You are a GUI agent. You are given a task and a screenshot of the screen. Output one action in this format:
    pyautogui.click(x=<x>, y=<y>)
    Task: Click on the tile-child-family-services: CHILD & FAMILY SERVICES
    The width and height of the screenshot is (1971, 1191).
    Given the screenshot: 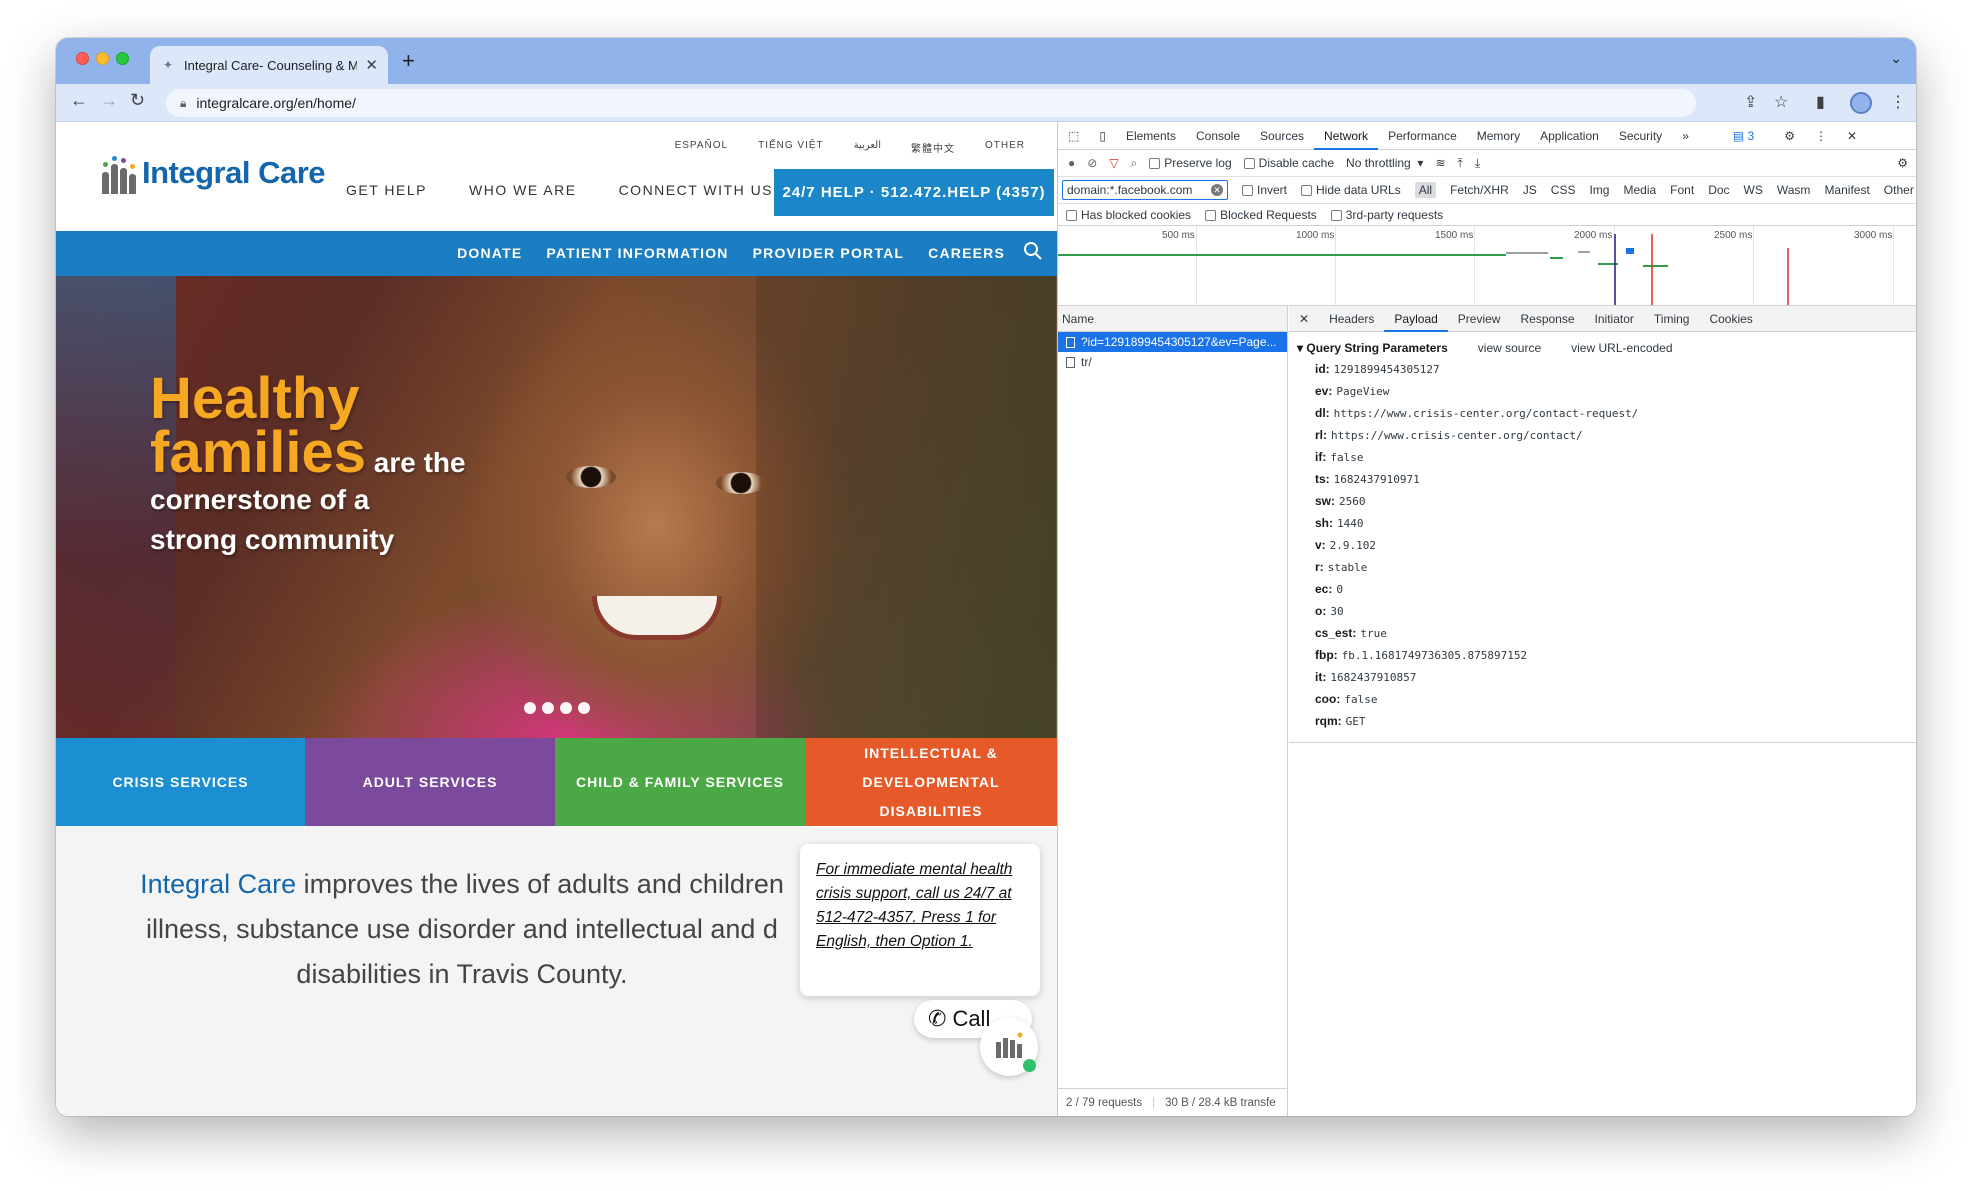 What is the action you would take?
    pyautogui.click(x=680, y=782)
    